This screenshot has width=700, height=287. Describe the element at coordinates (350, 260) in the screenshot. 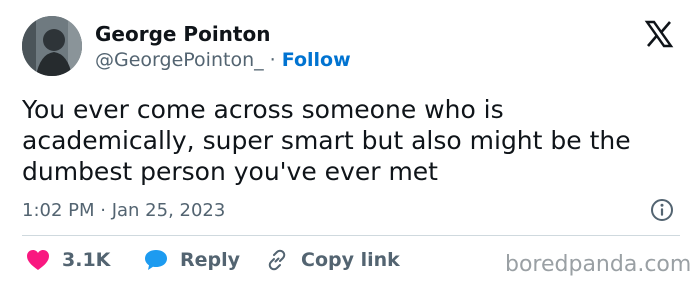

I see `copy-link-label: Copy link` at that location.